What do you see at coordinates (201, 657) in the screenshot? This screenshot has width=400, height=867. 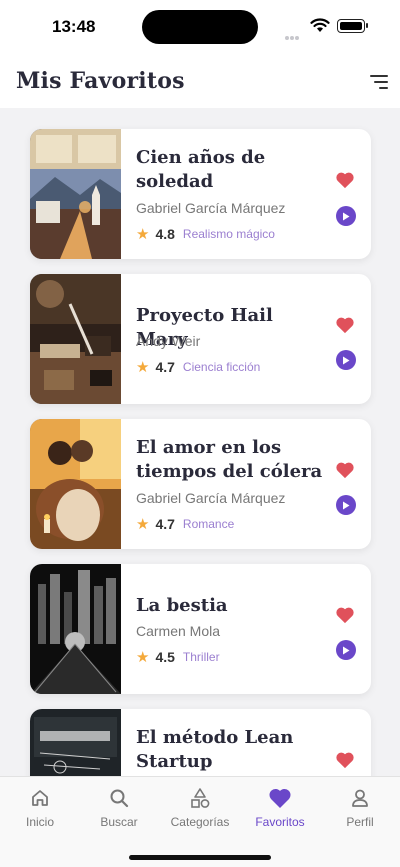 I see `genre-label: Thriller` at bounding box center [201, 657].